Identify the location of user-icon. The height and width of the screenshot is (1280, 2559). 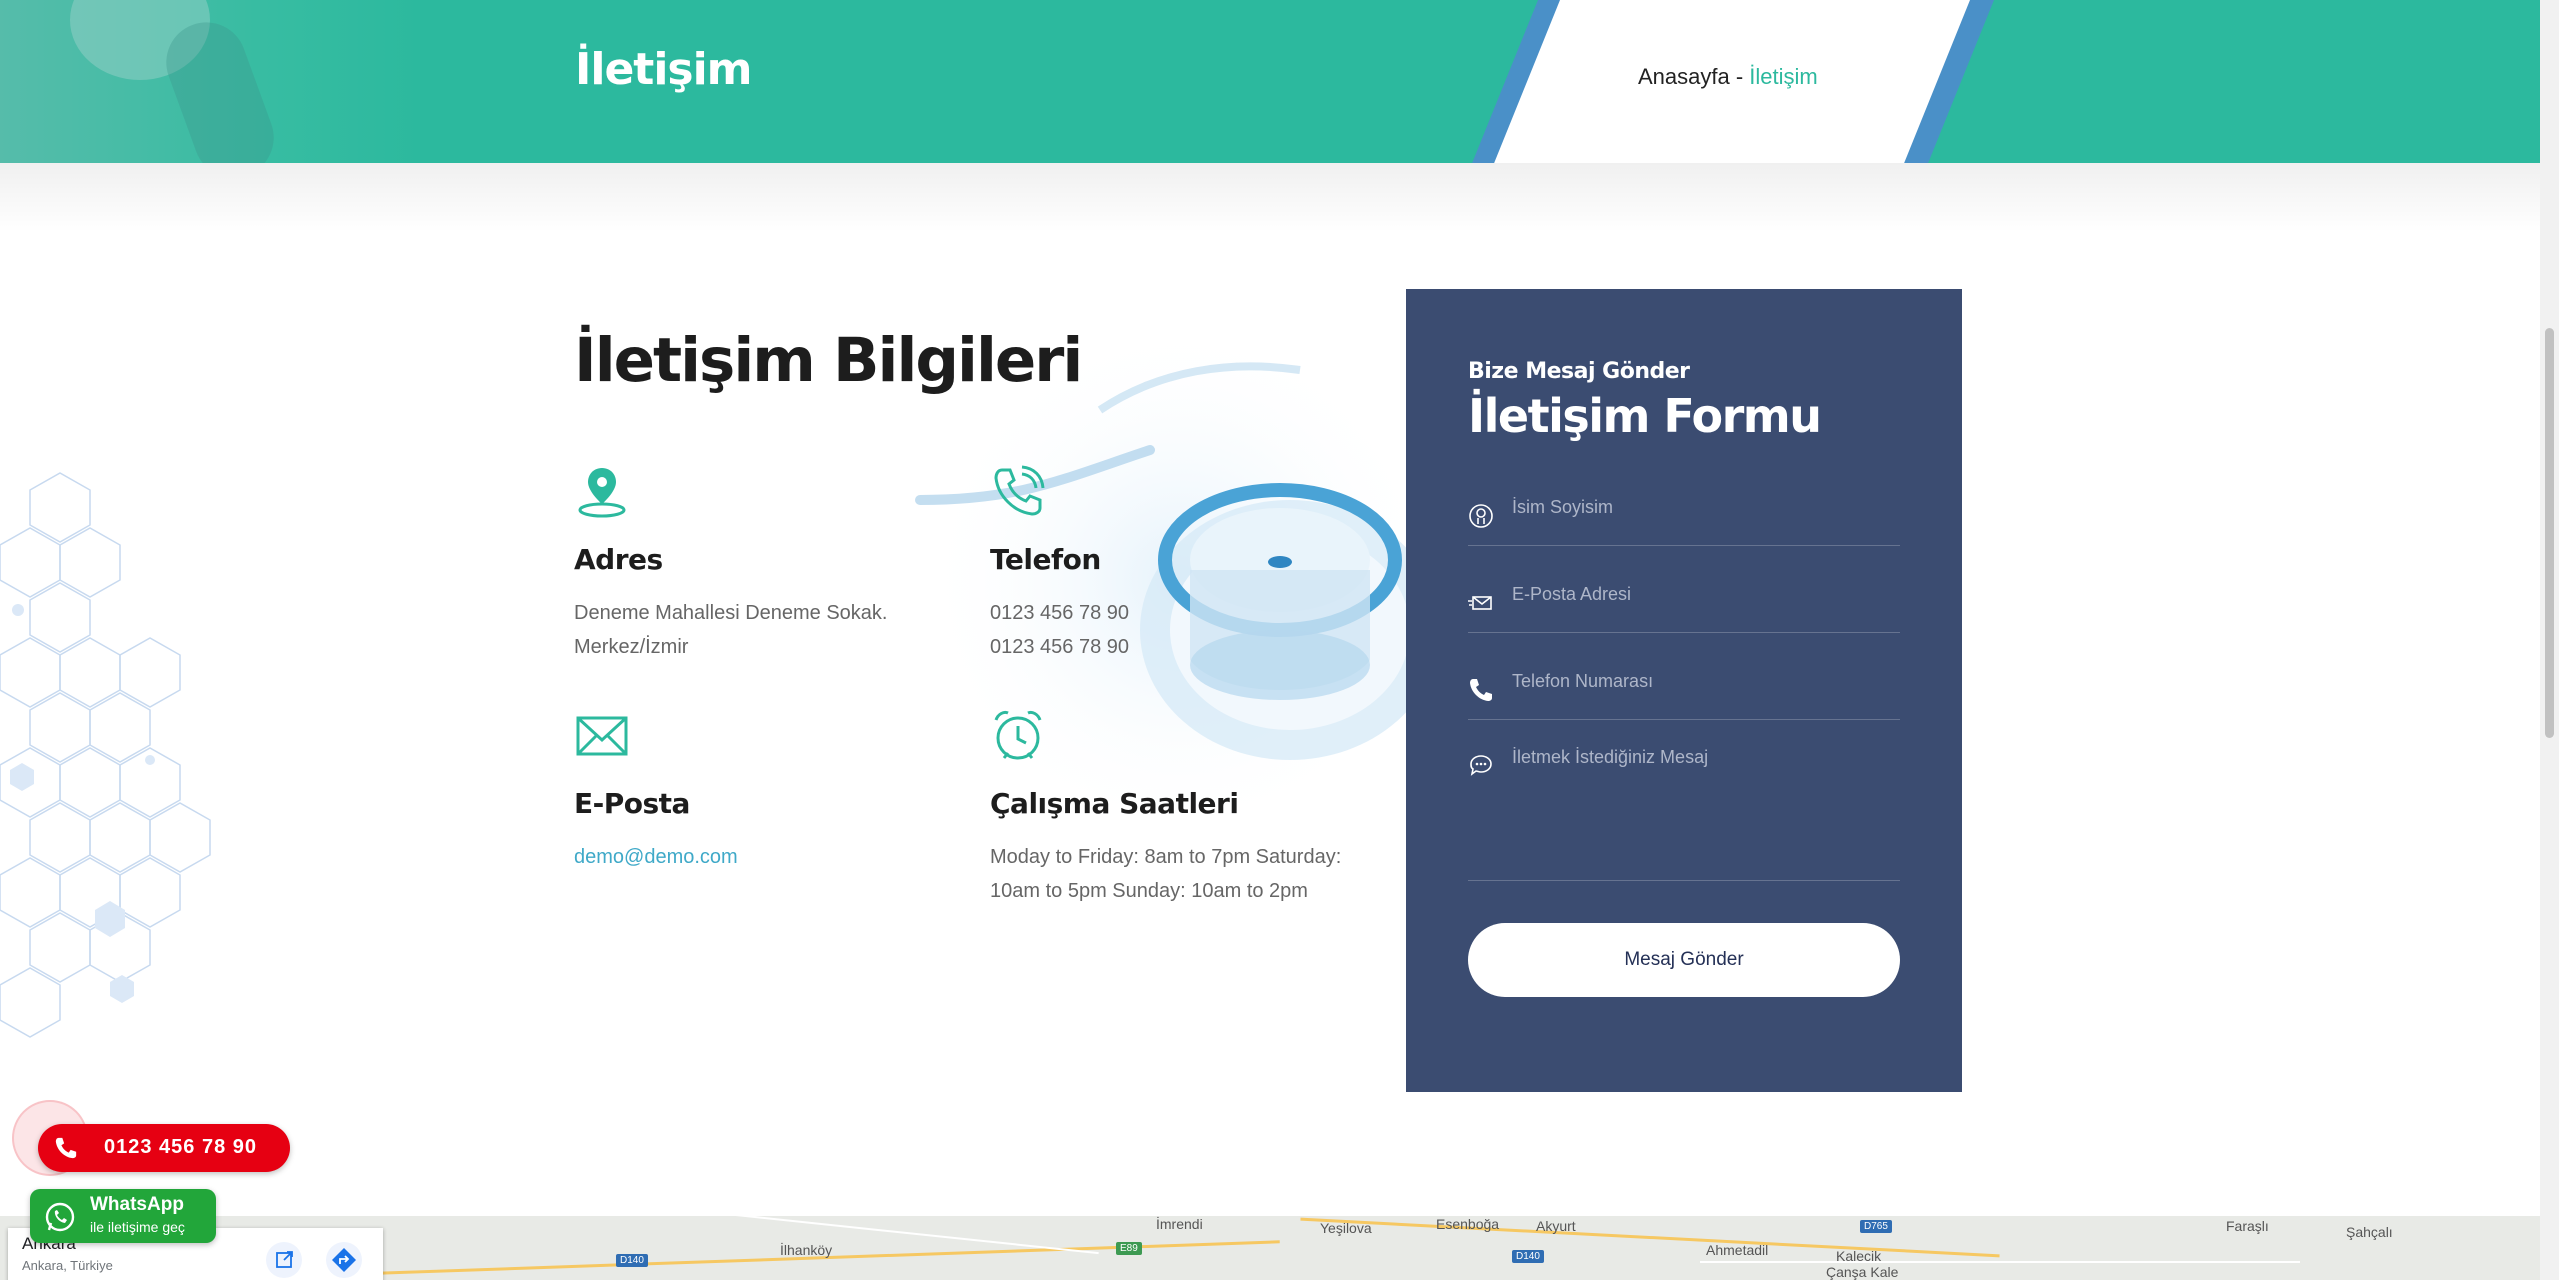
(1481, 516).